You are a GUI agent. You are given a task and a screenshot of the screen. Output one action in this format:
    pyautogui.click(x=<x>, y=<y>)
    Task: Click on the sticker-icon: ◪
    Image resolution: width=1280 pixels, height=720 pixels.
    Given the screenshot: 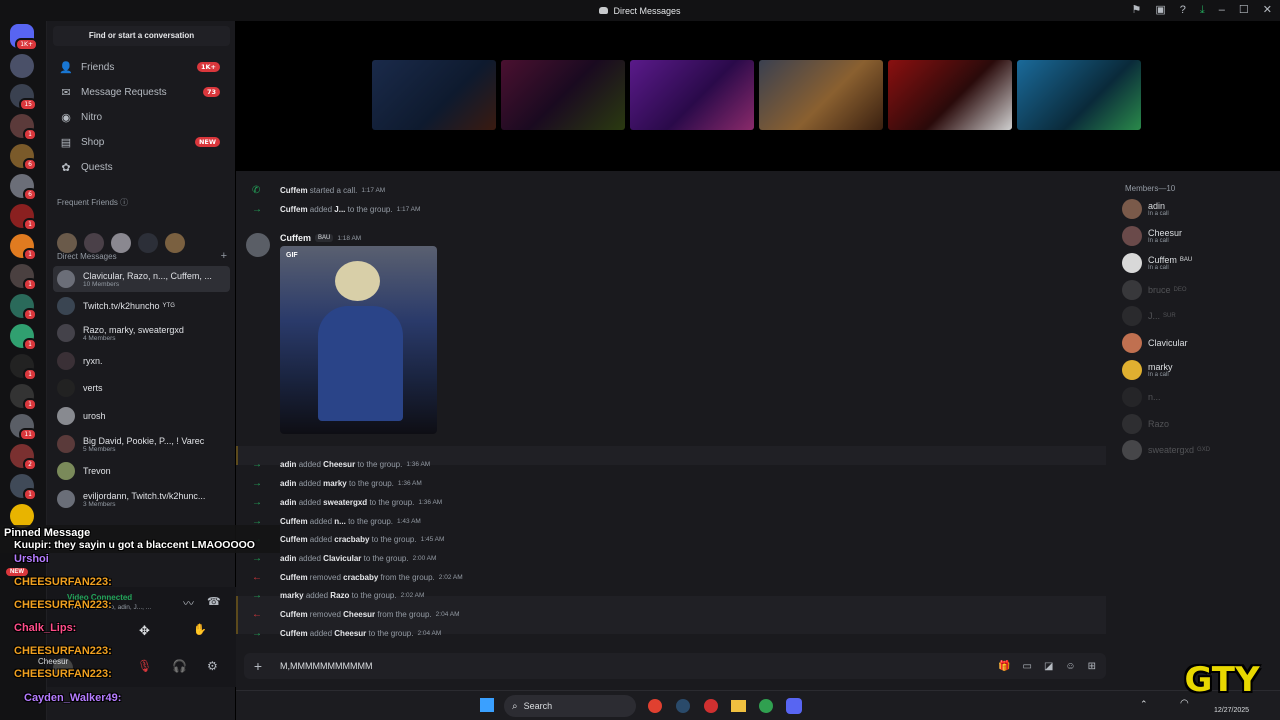 What is the action you would take?
    pyautogui.click(x=1048, y=666)
    